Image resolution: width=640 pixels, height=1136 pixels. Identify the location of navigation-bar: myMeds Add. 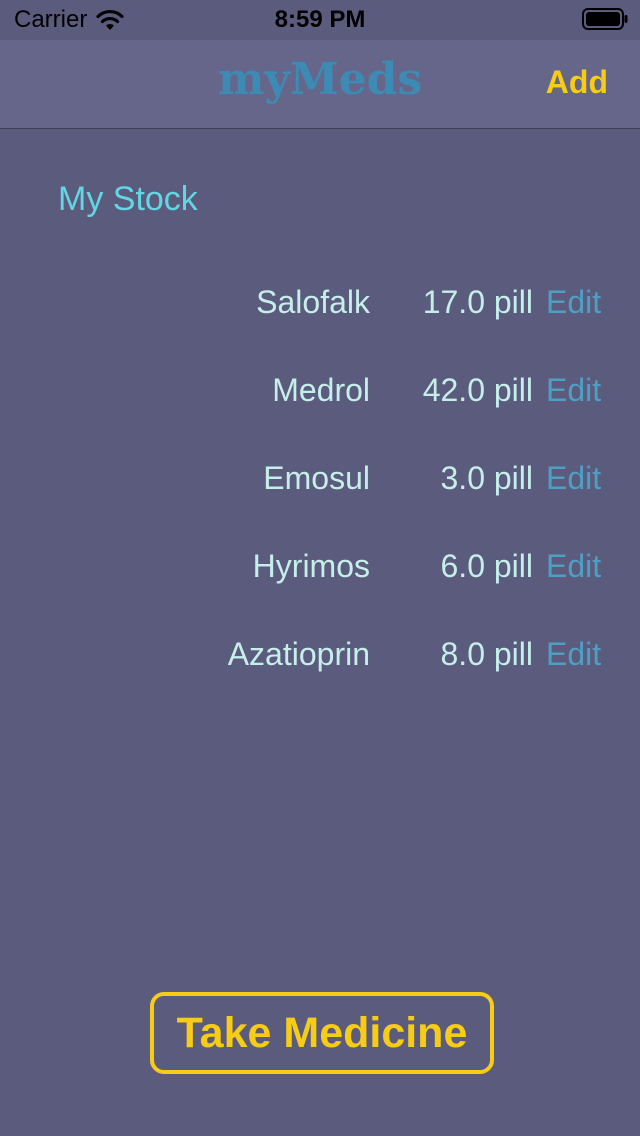
(320, 84).